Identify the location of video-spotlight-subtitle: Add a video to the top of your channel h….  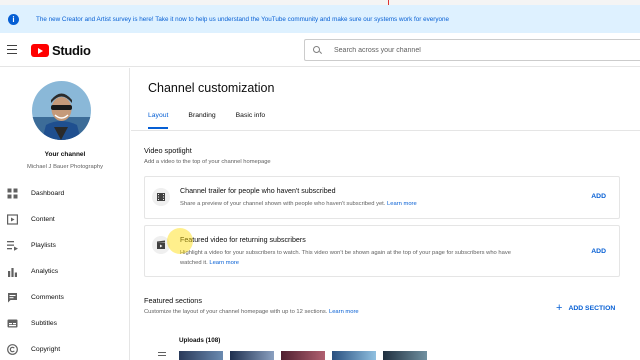
(207, 162).